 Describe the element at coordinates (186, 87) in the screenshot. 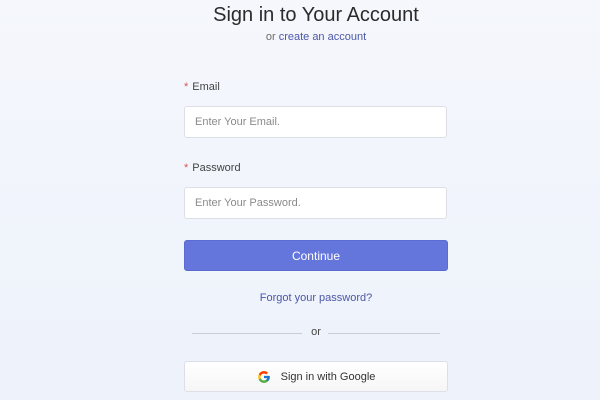

I see `email-required-mark: *` at that location.